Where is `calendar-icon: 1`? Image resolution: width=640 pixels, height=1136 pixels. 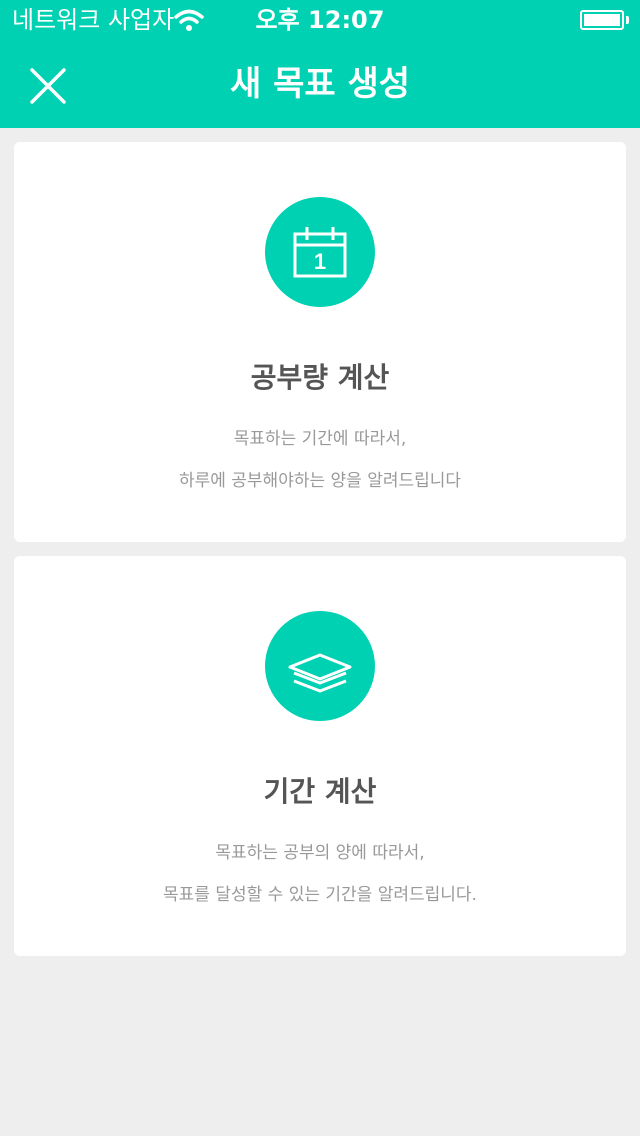 calendar-icon: 1 is located at coordinates (320, 252).